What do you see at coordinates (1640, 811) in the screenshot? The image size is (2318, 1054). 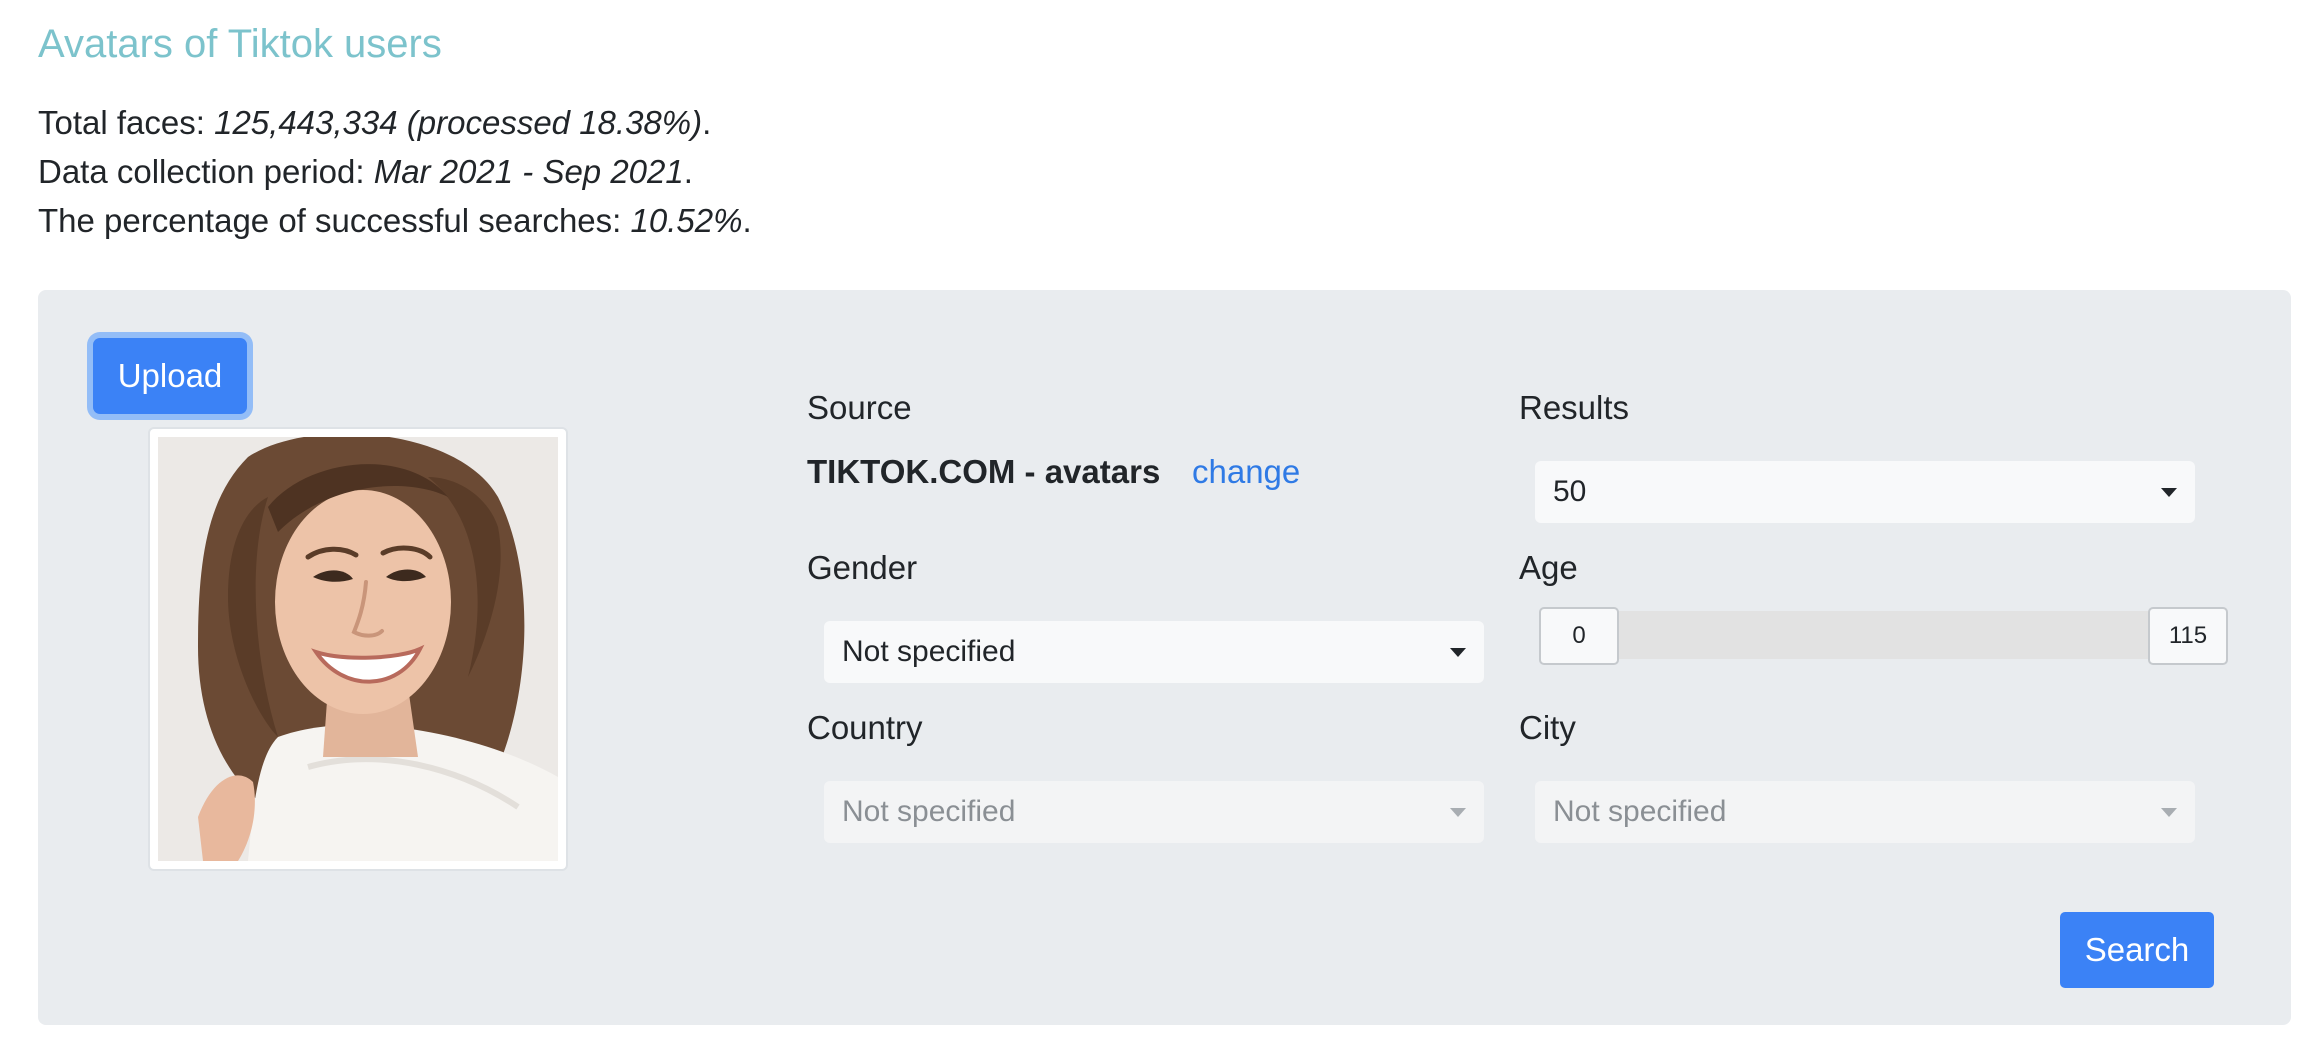 I see `city-select-value: Not specified` at bounding box center [1640, 811].